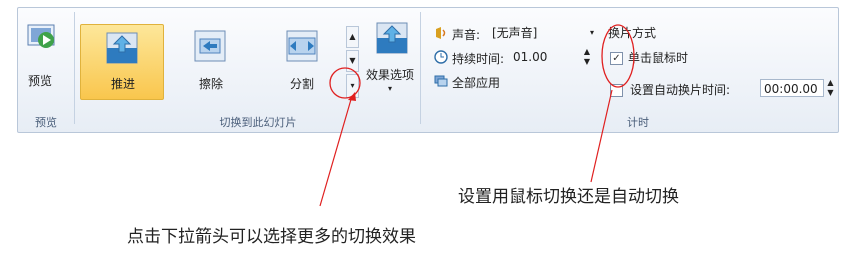 This screenshot has width=852, height=256. Describe the element at coordinates (601, 136) in the screenshot. I see `callout-arrow-right` at that location.